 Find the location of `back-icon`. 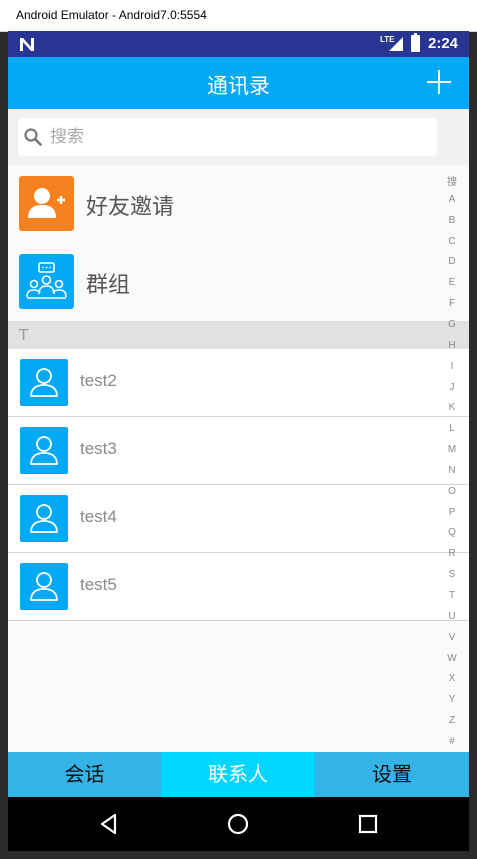

back-icon is located at coordinates (109, 824).